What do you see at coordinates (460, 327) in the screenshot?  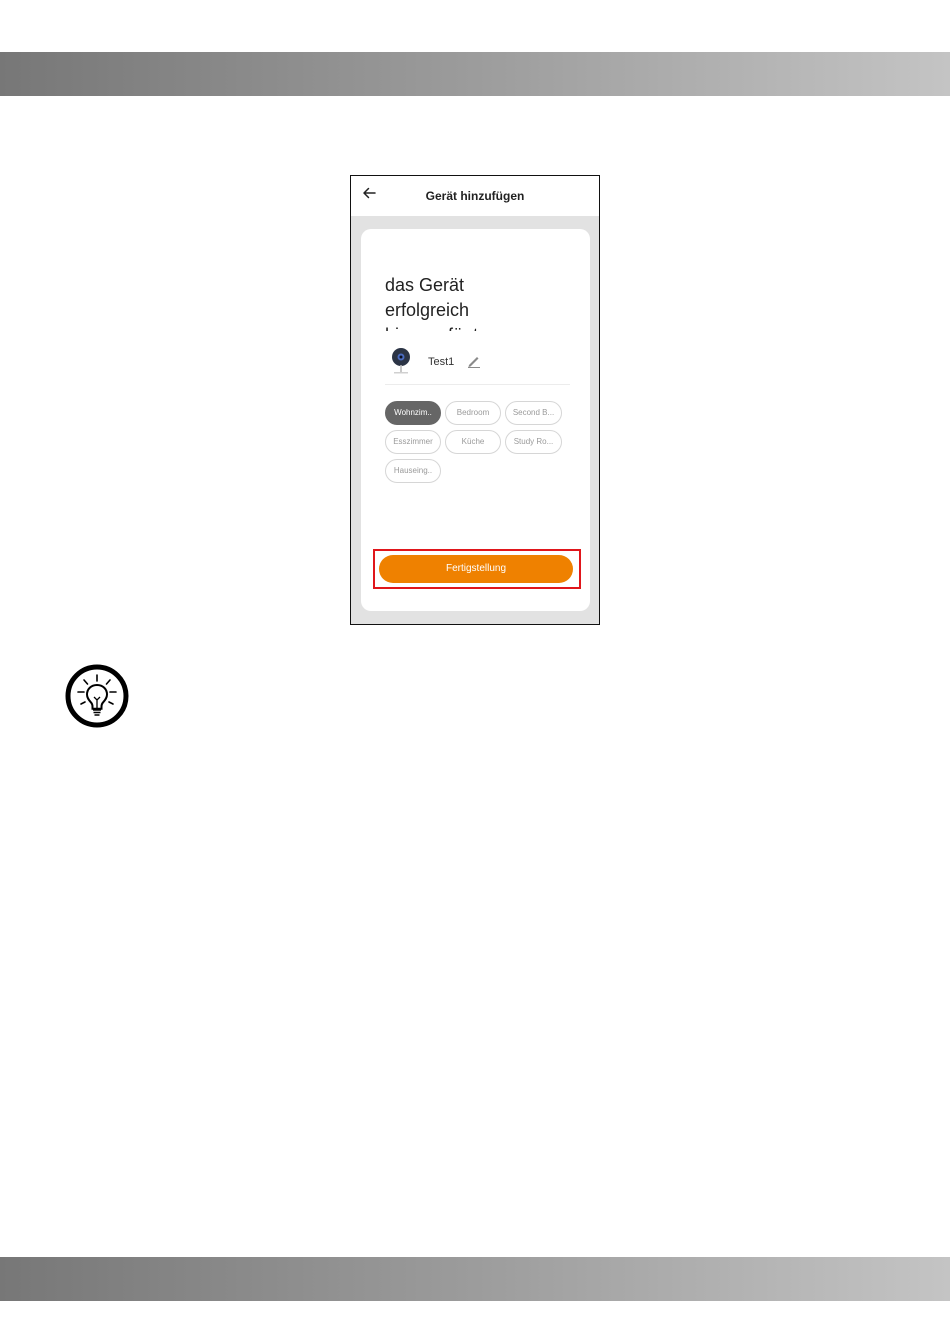 I see `headline-line: hinzugefügt` at bounding box center [460, 327].